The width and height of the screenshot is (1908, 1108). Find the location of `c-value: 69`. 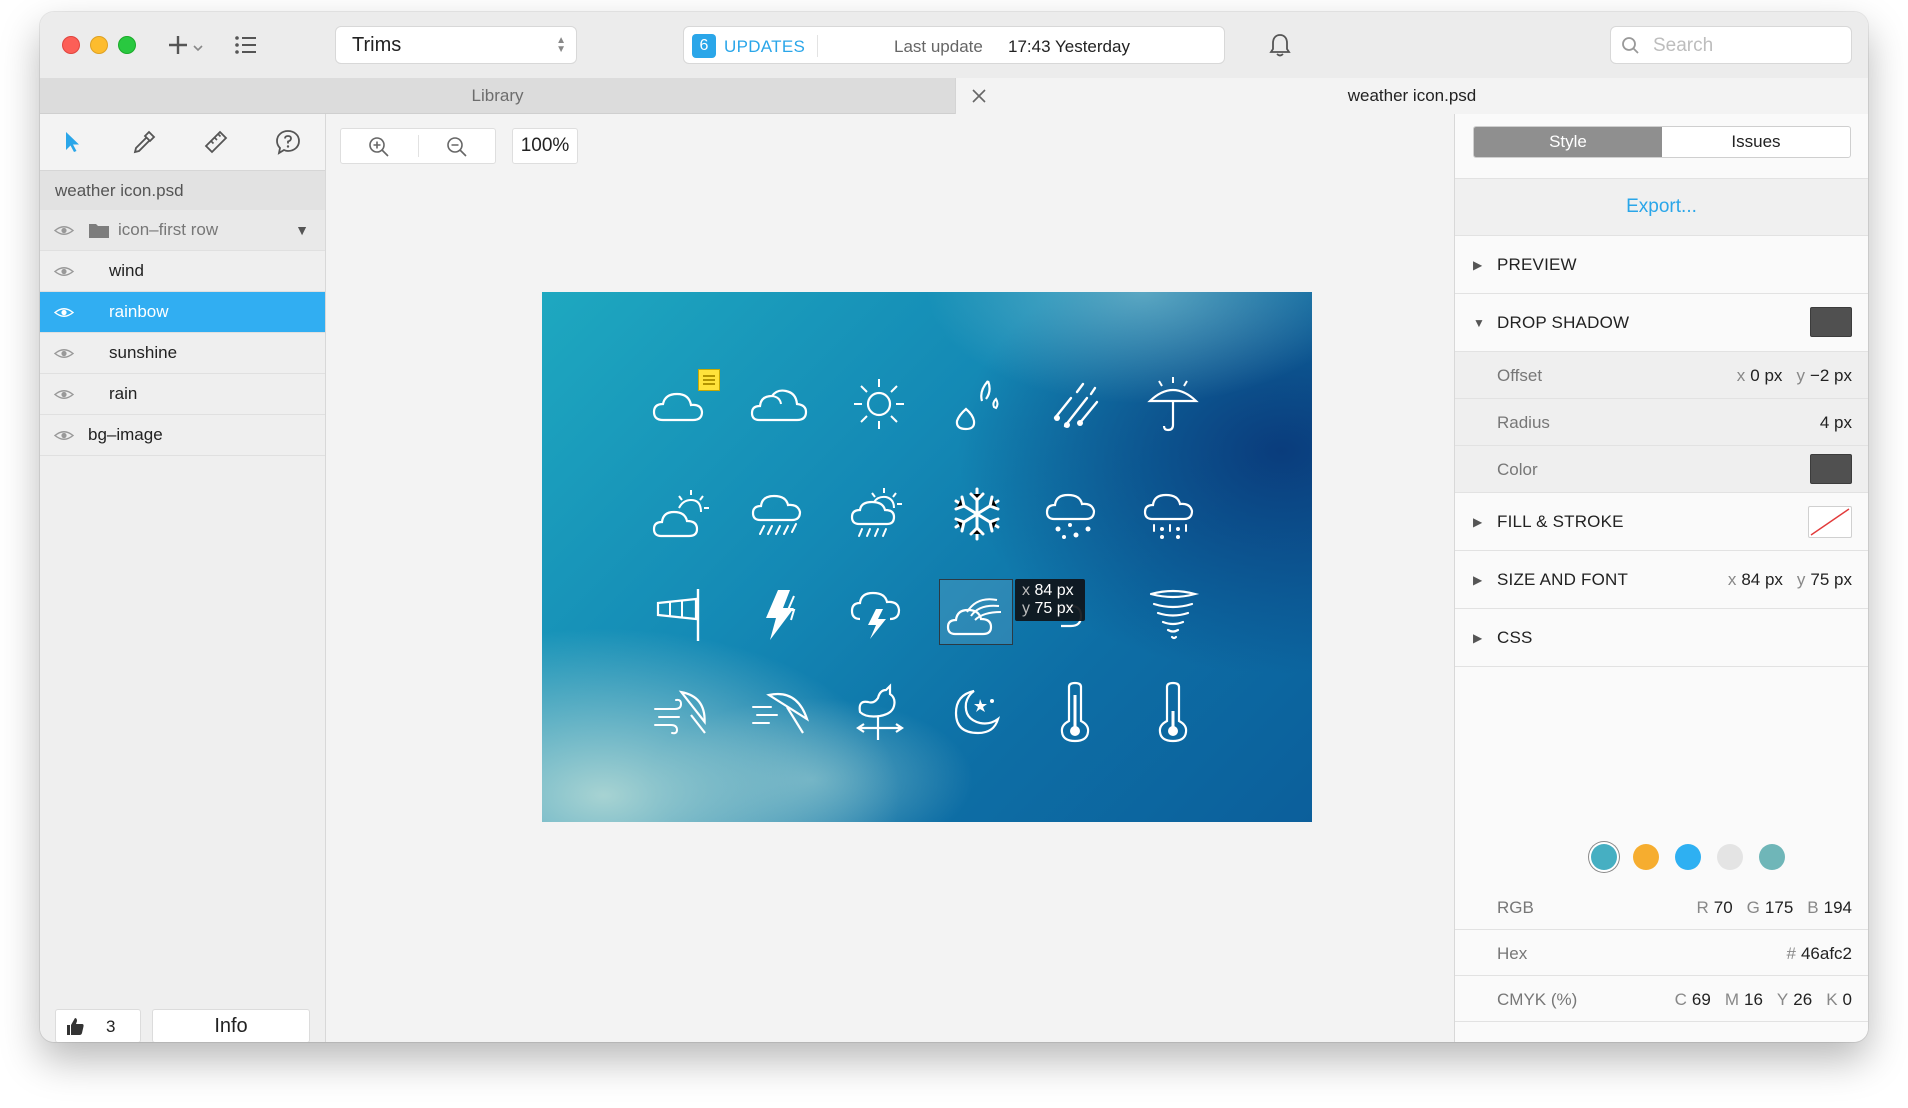

c-value: 69 is located at coordinates (1701, 999).